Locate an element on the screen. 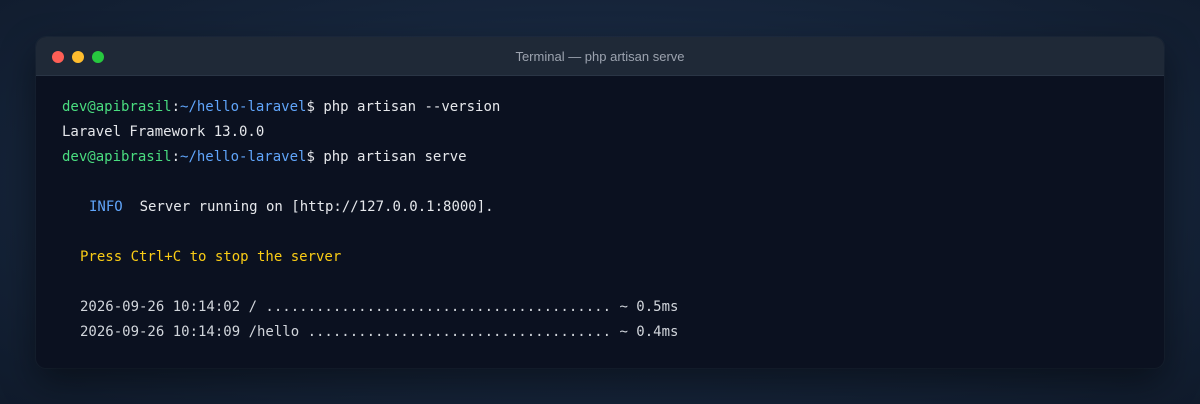  info-label: INFO is located at coordinates (106, 207).